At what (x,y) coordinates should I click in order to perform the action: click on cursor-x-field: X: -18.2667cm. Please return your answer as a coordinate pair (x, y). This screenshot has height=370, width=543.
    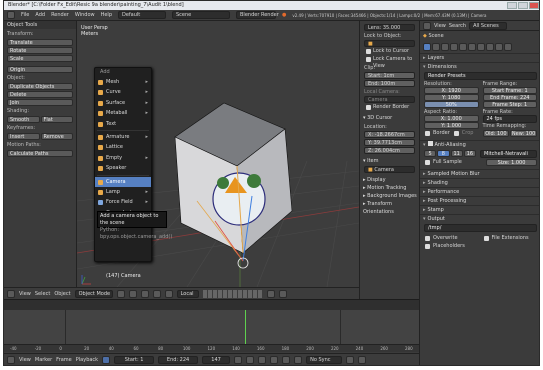
    Looking at the image, I should click on (389, 134).